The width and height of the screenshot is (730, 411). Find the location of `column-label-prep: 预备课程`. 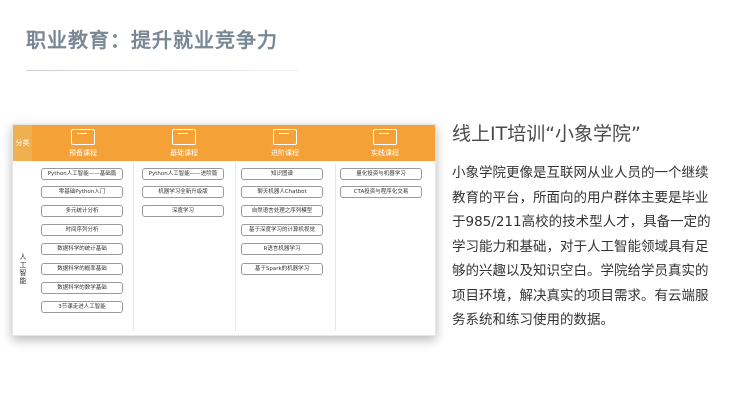

column-label-prep: 预备课程 is located at coordinates (83, 152).